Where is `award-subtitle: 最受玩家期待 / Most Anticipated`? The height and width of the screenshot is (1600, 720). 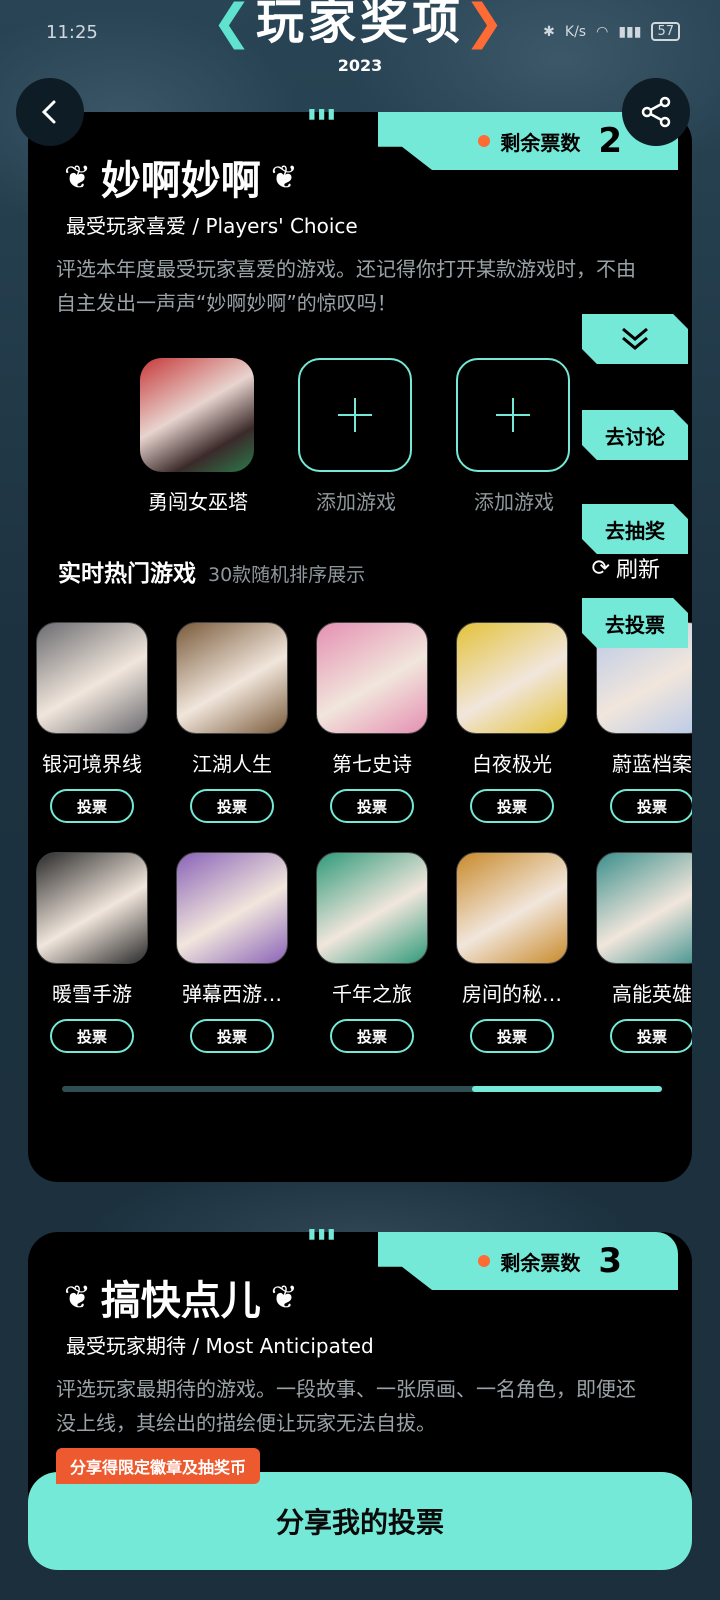
award-subtitle: 最受玩家期待 / Most Anticipated is located at coordinates (220, 1346).